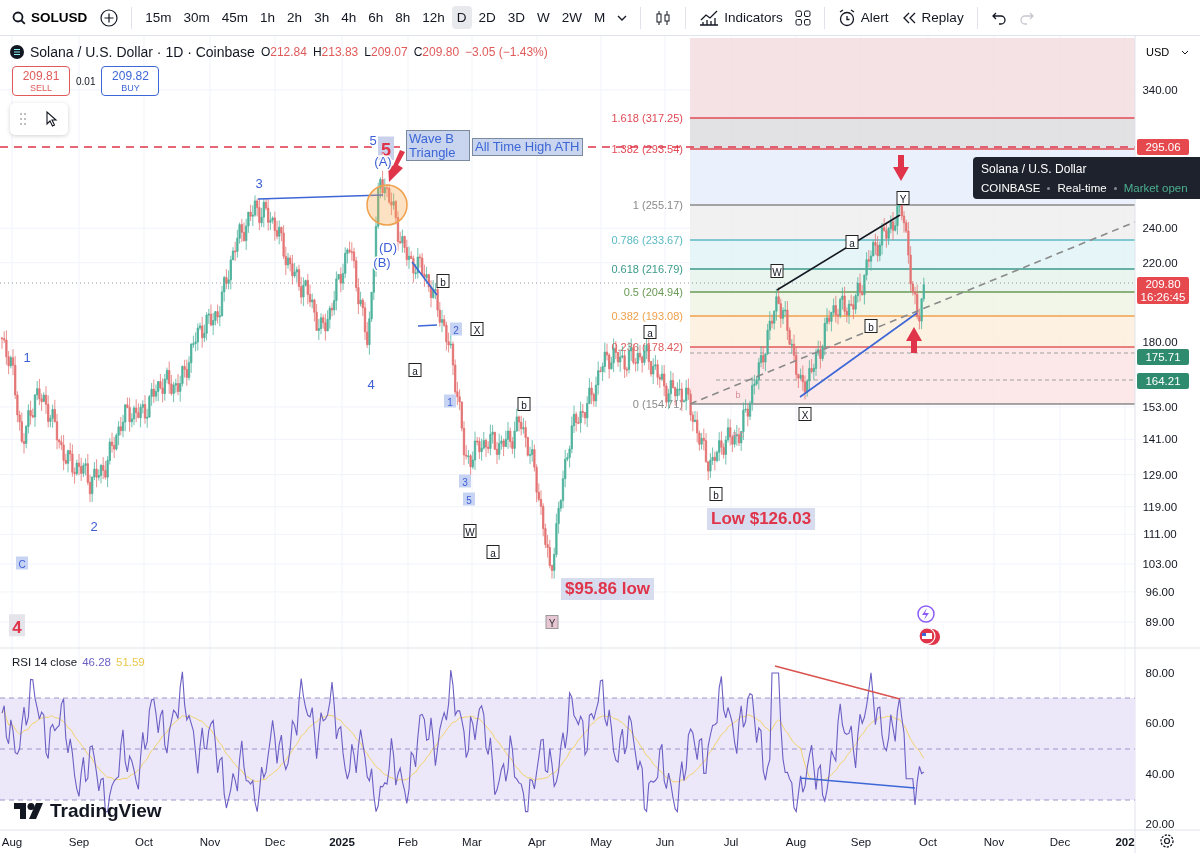  I want to click on search-icon, so click(19, 17).